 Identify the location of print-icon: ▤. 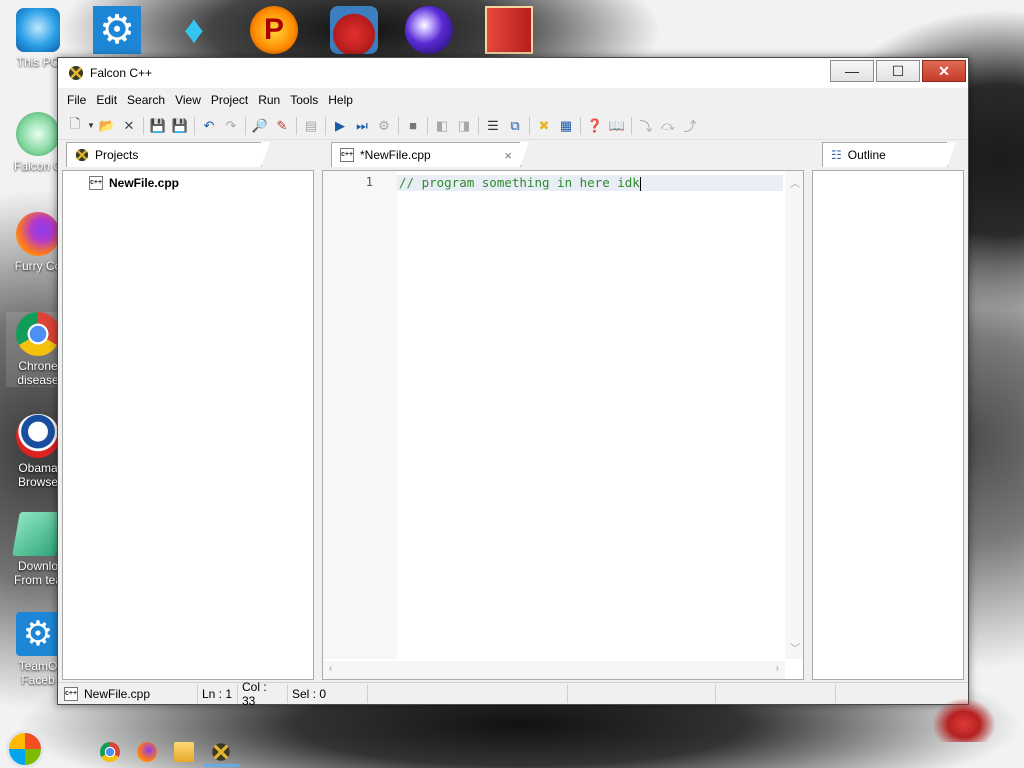
(311, 126).